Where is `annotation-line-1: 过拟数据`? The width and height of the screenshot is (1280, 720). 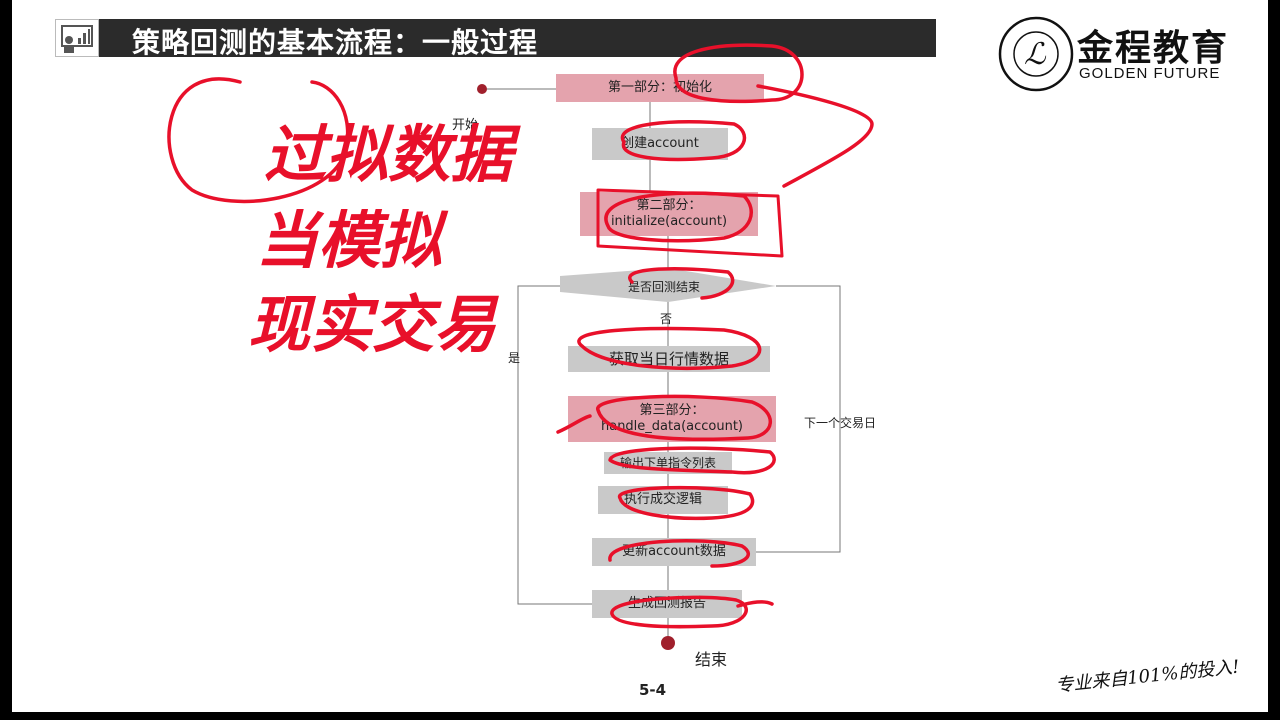 annotation-line-1: 过拟数据 is located at coordinates (392, 154).